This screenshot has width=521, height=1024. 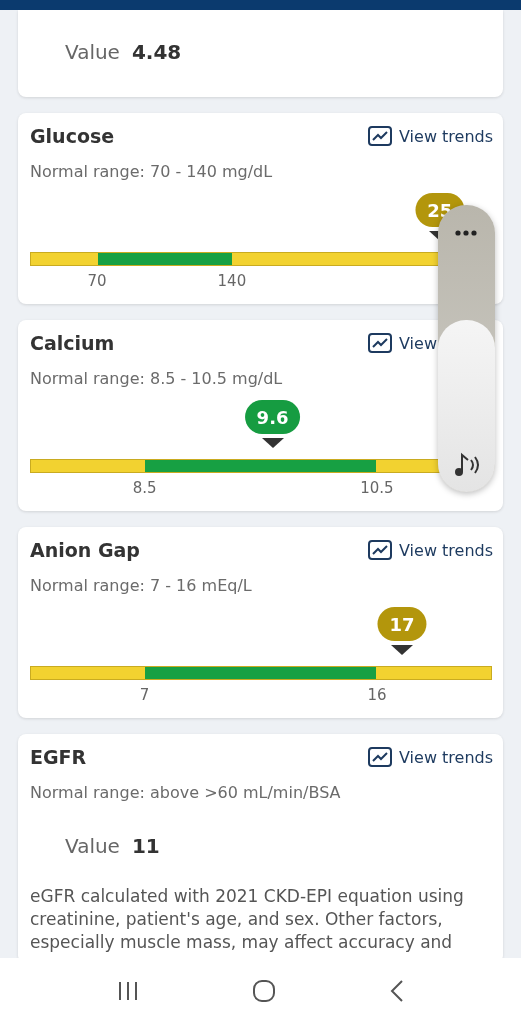 What do you see at coordinates (377, 488) in the screenshot?
I see `tick-label: 10.5` at bounding box center [377, 488].